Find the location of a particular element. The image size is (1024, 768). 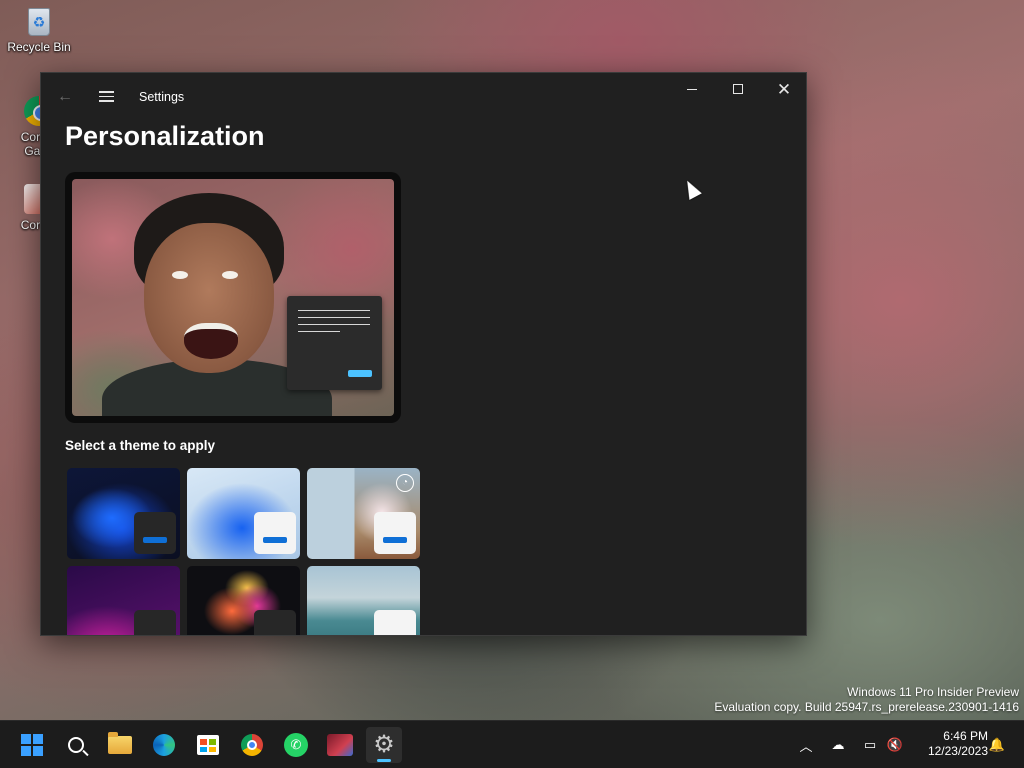

whatsapp-icon: ✆ is located at coordinates (296, 745).